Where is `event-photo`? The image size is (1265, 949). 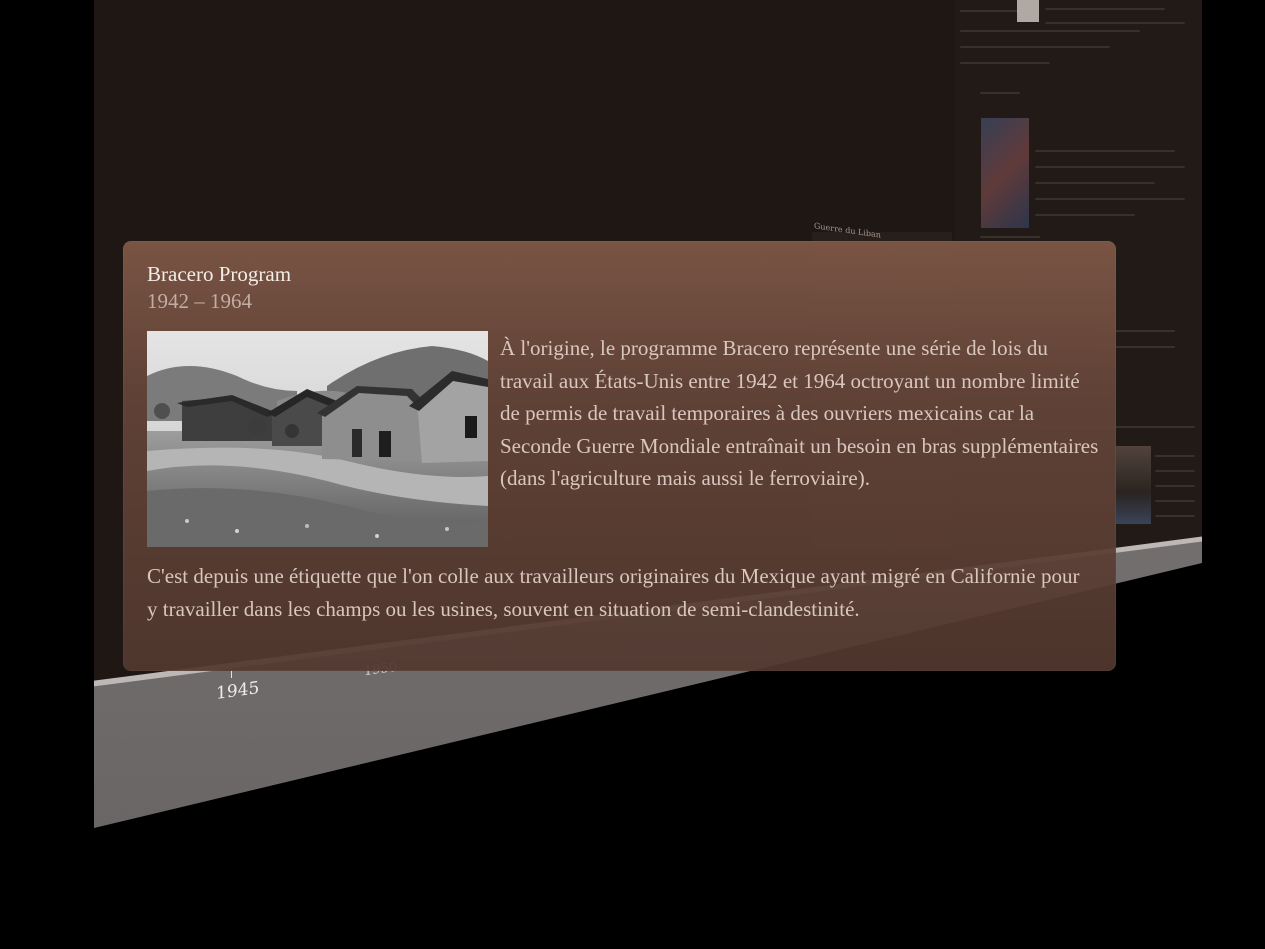
event-photo is located at coordinates (317, 439).